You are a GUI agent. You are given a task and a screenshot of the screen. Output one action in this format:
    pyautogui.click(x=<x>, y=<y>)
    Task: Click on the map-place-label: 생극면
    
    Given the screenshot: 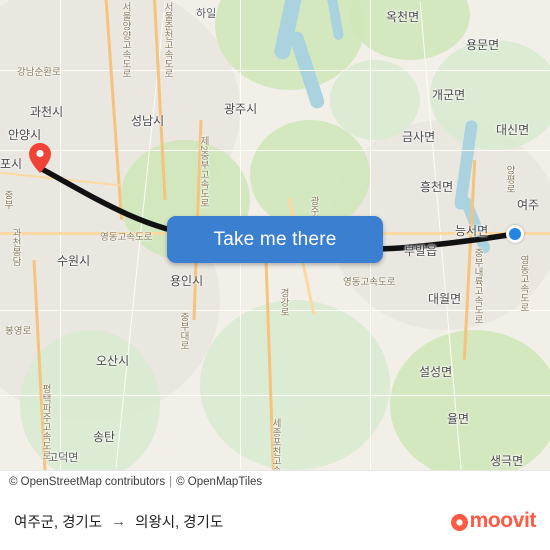 What is the action you would take?
    pyautogui.click(x=507, y=461)
    